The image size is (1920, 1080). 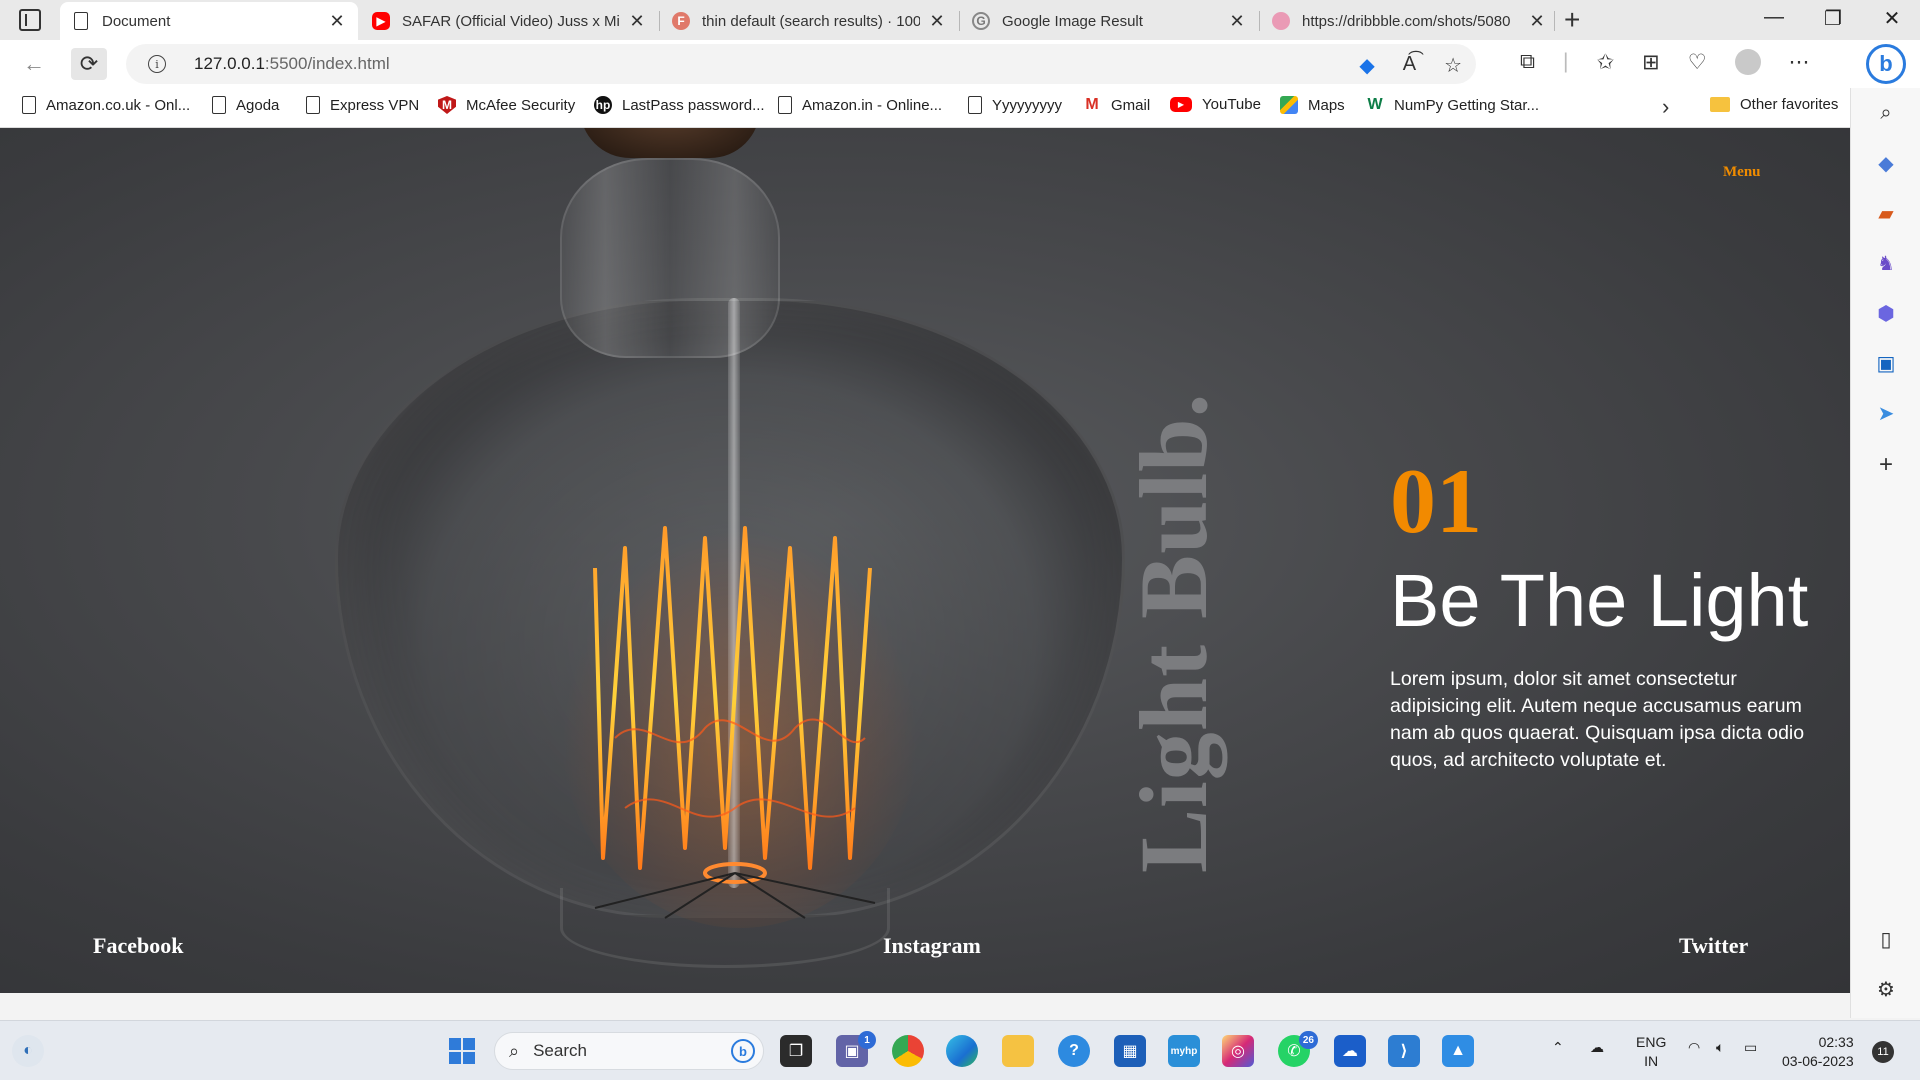 What do you see at coordinates (1651, 1042) in the screenshot?
I see `language-code: ENG` at bounding box center [1651, 1042].